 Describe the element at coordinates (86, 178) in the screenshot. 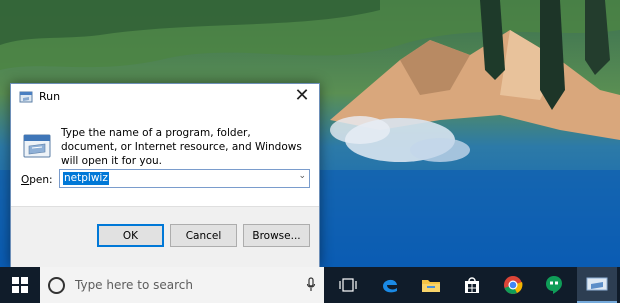

I see `open-input: netplwiz` at that location.